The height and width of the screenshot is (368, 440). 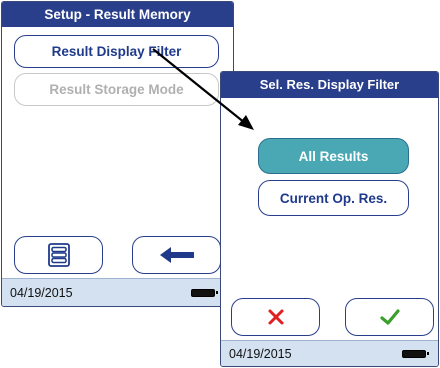 I want to click on screen-title: Setup - Result Memory, so click(x=117, y=14).